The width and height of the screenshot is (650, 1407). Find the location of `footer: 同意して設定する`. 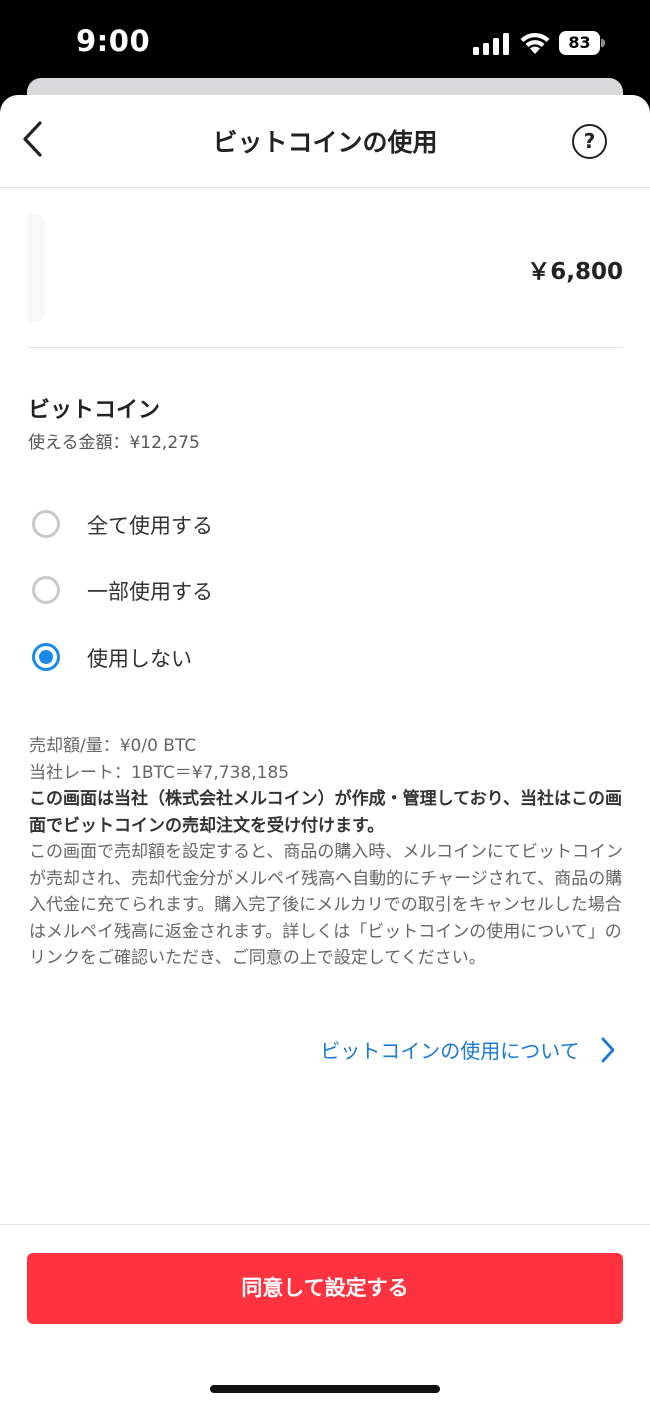

footer: 同意して設定する is located at coordinates (325, 1315).